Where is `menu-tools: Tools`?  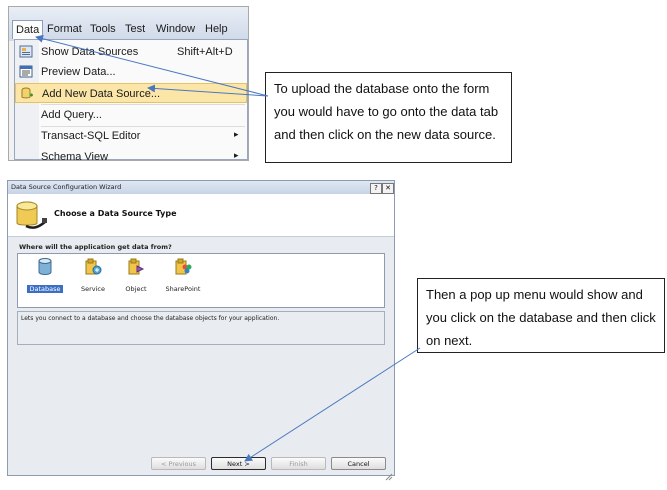
menu-tools: Tools is located at coordinates (103, 29).